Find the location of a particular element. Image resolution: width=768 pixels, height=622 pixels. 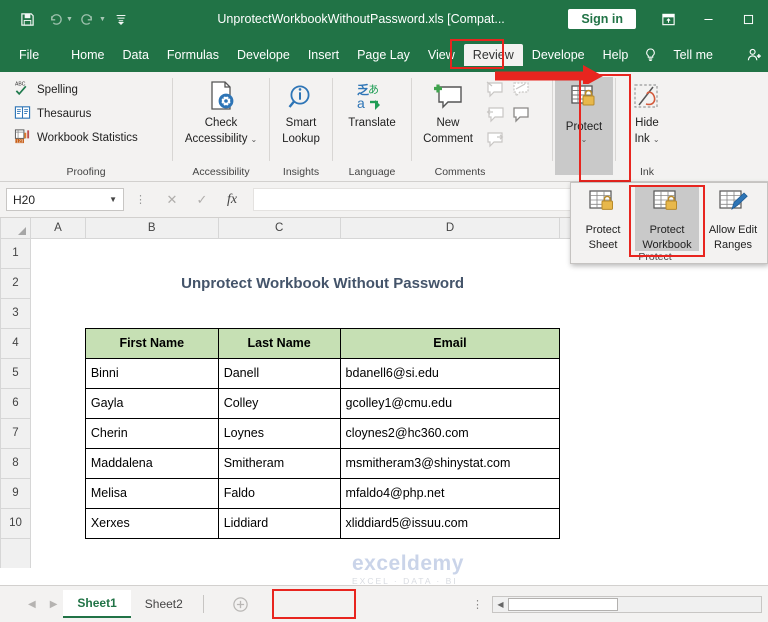

select-all-corner is located at coordinates (15, 228).